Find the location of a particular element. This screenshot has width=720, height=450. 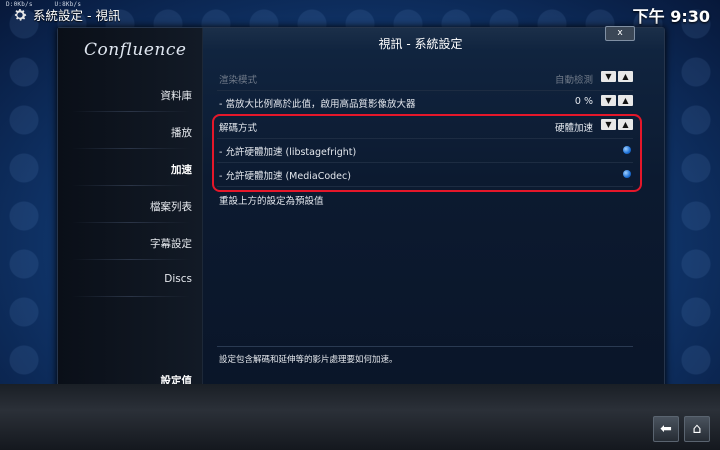

gear-icon is located at coordinates (20, 14).